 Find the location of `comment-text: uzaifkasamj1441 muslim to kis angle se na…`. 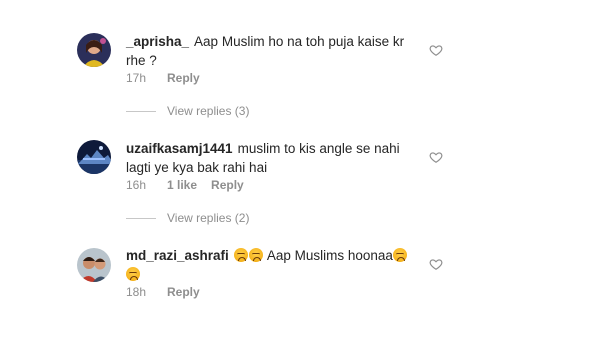

comment-text: uzaifkasamj1441 muslim to kis angle se na… is located at coordinates (271, 158).